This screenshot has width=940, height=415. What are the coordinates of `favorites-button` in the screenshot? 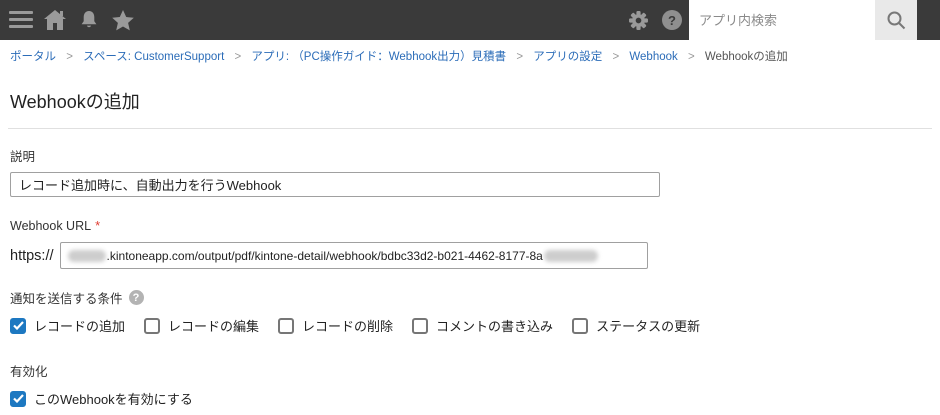 It's located at (123, 20).